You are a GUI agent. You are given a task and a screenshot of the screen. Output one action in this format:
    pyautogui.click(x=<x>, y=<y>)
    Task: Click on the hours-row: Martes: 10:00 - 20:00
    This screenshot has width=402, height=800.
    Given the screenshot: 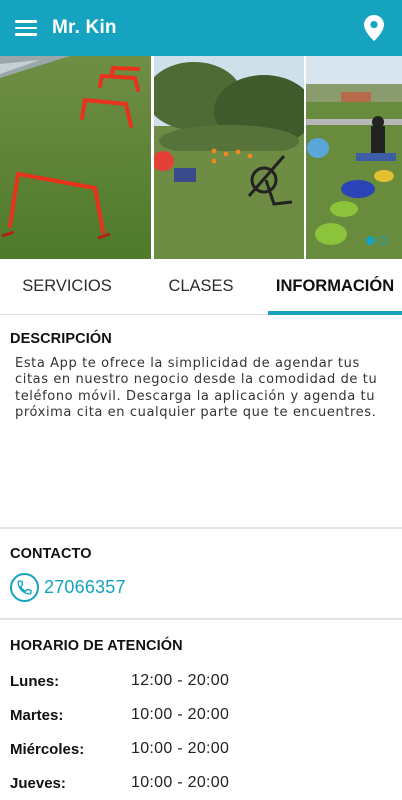 What is the action you would take?
    pyautogui.click(x=206, y=715)
    